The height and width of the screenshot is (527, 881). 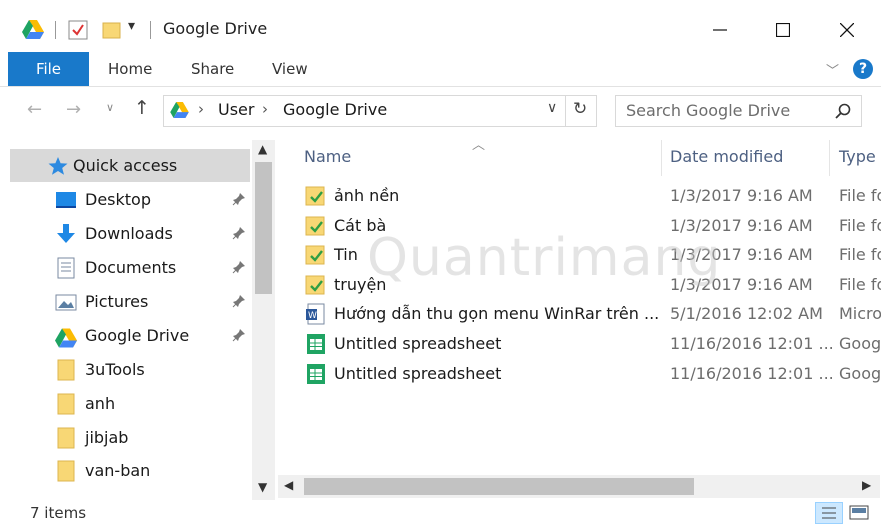 I want to click on large-icons-view-button, so click(x=859, y=512).